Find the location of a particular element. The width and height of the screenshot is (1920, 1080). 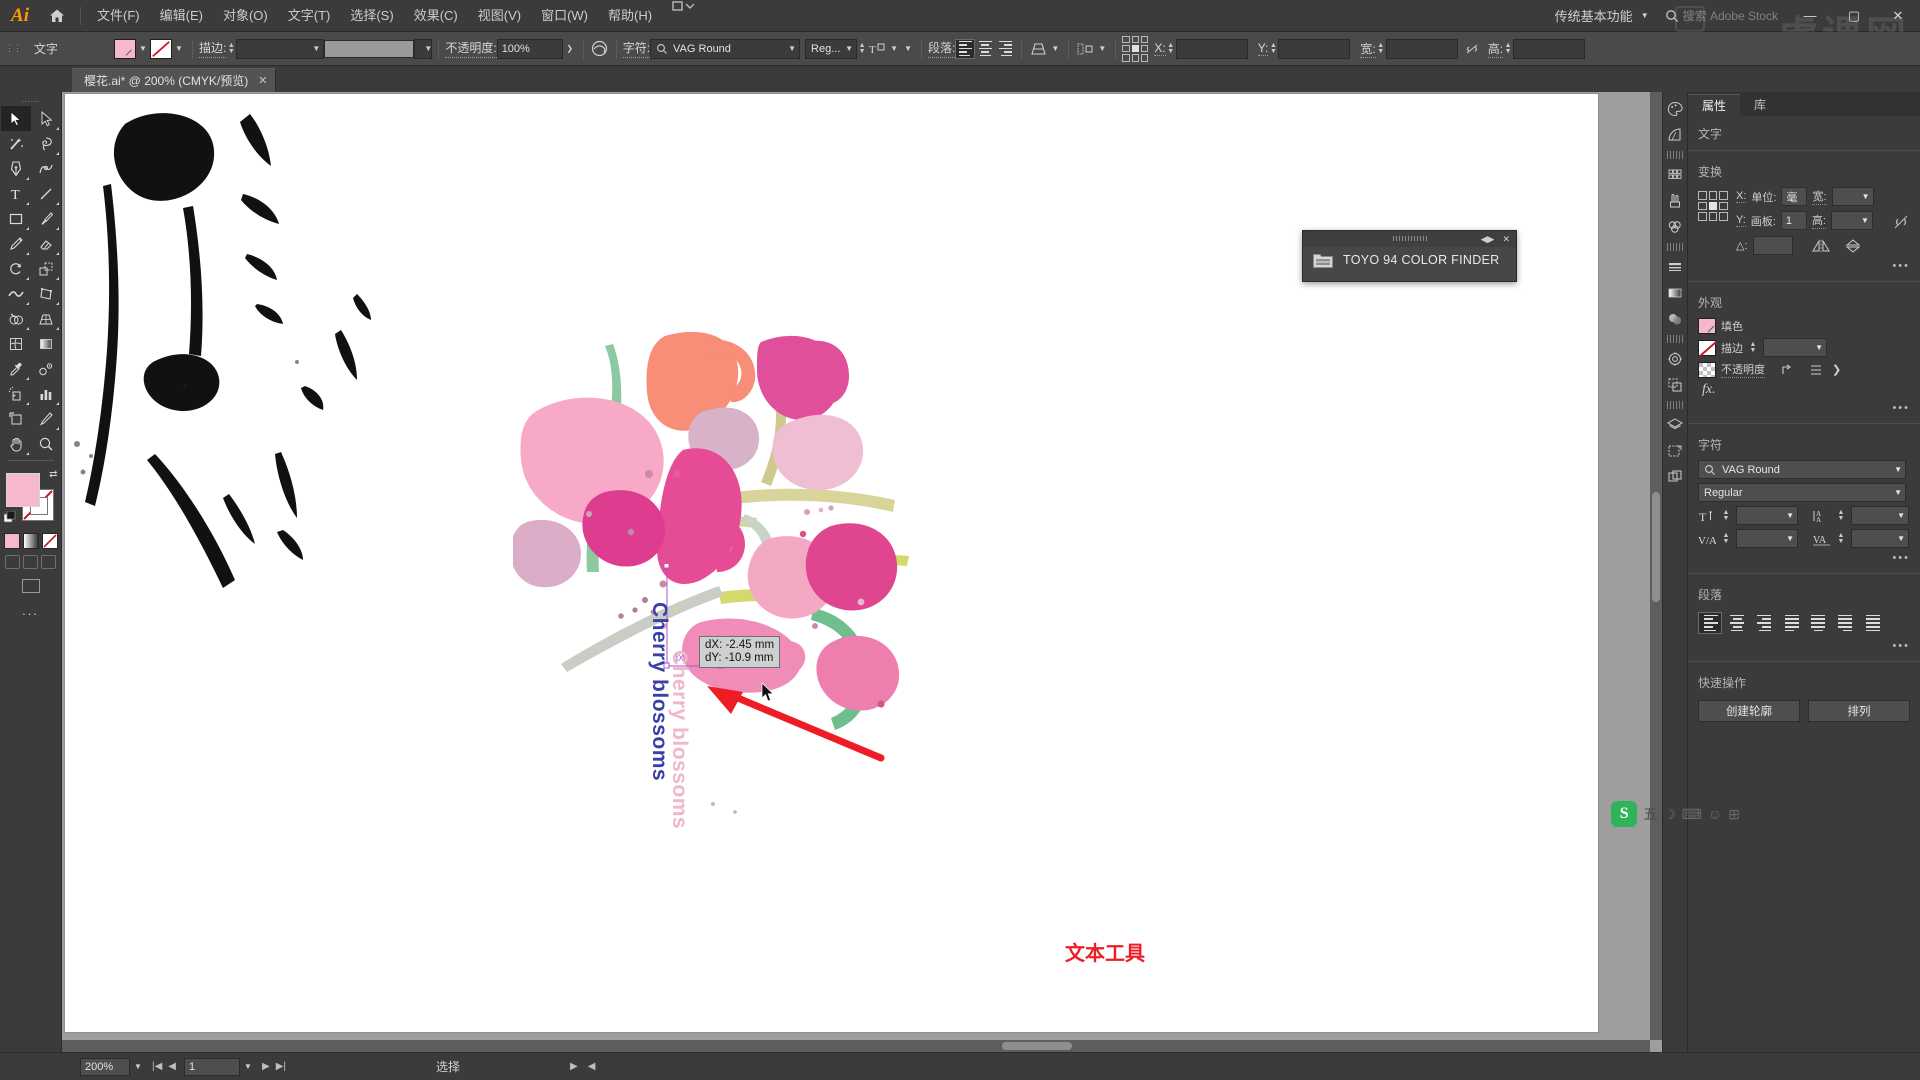

close-tab-icon: ✕ is located at coordinates (262, 80).